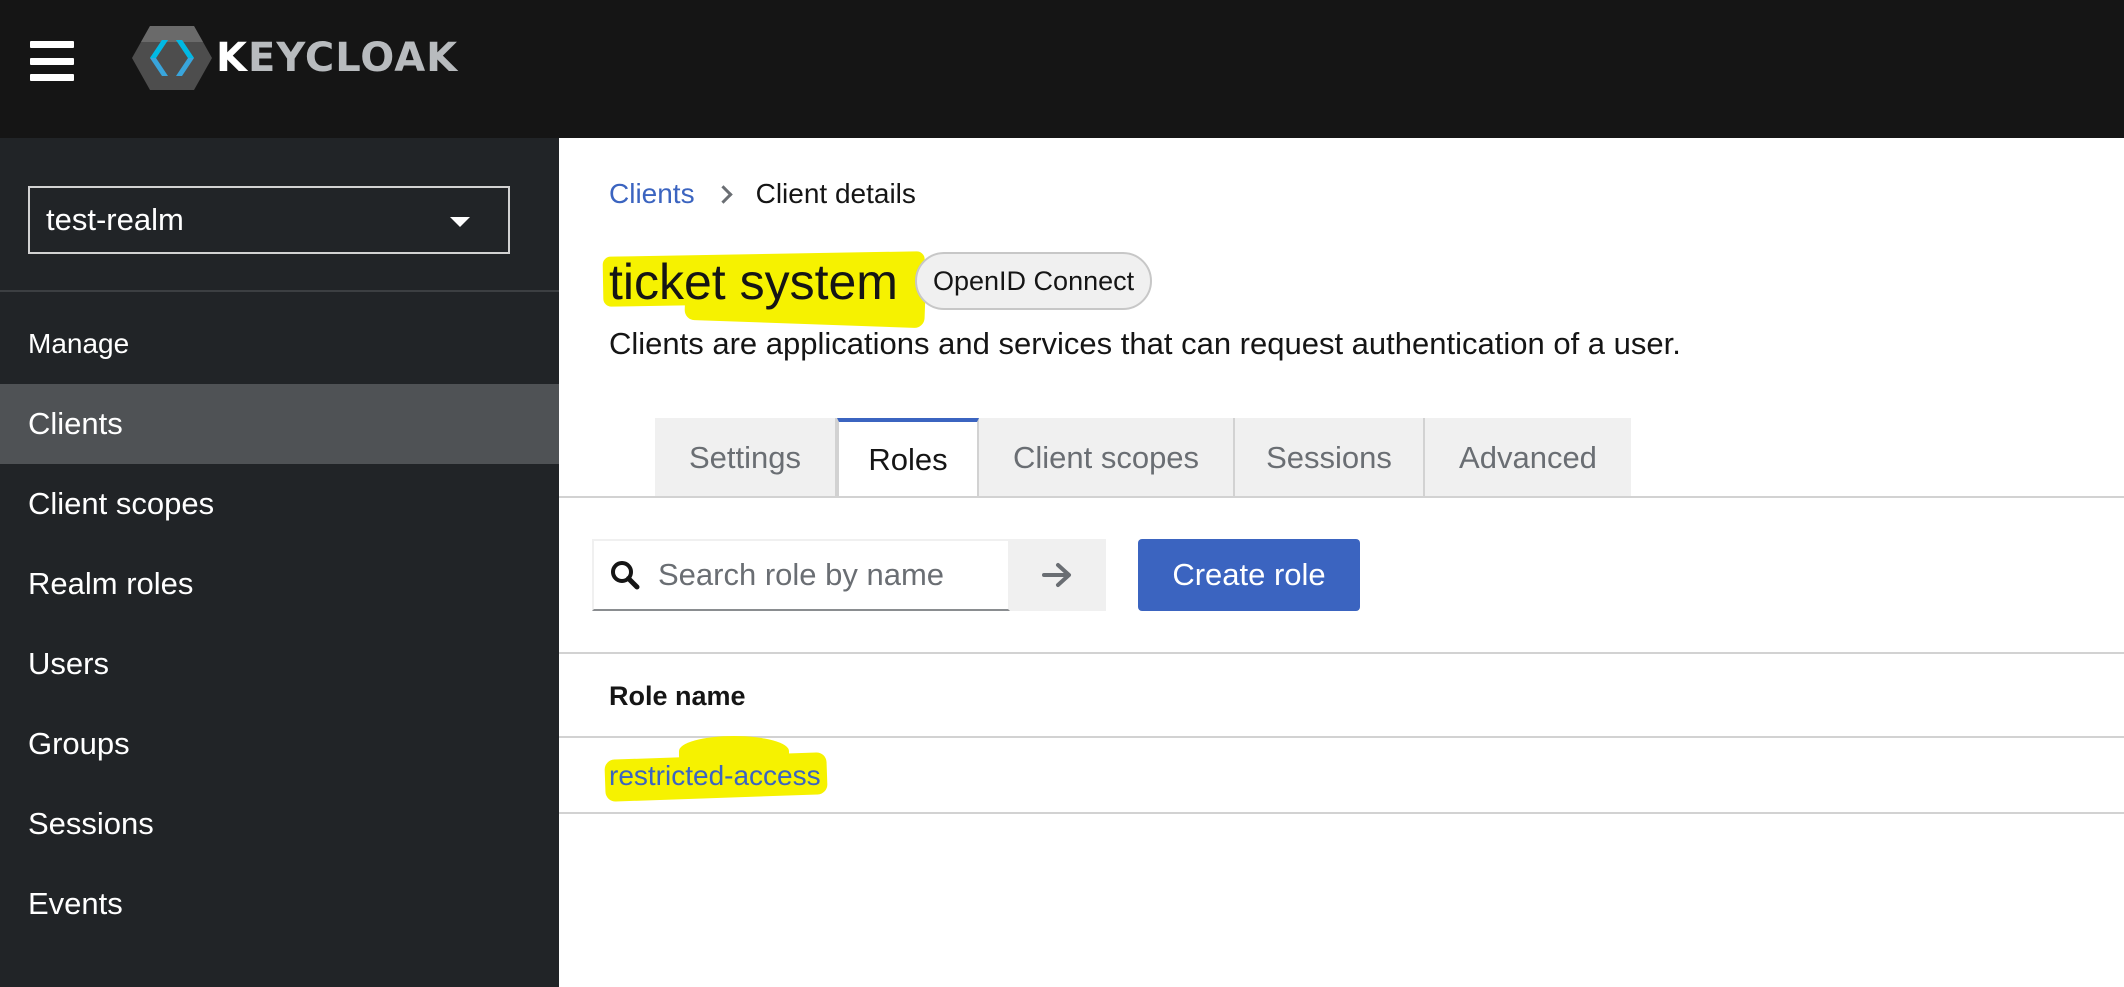 This screenshot has height=987, width=2124. What do you see at coordinates (279, 291) in the screenshot?
I see `sidebar-divider` at bounding box center [279, 291].